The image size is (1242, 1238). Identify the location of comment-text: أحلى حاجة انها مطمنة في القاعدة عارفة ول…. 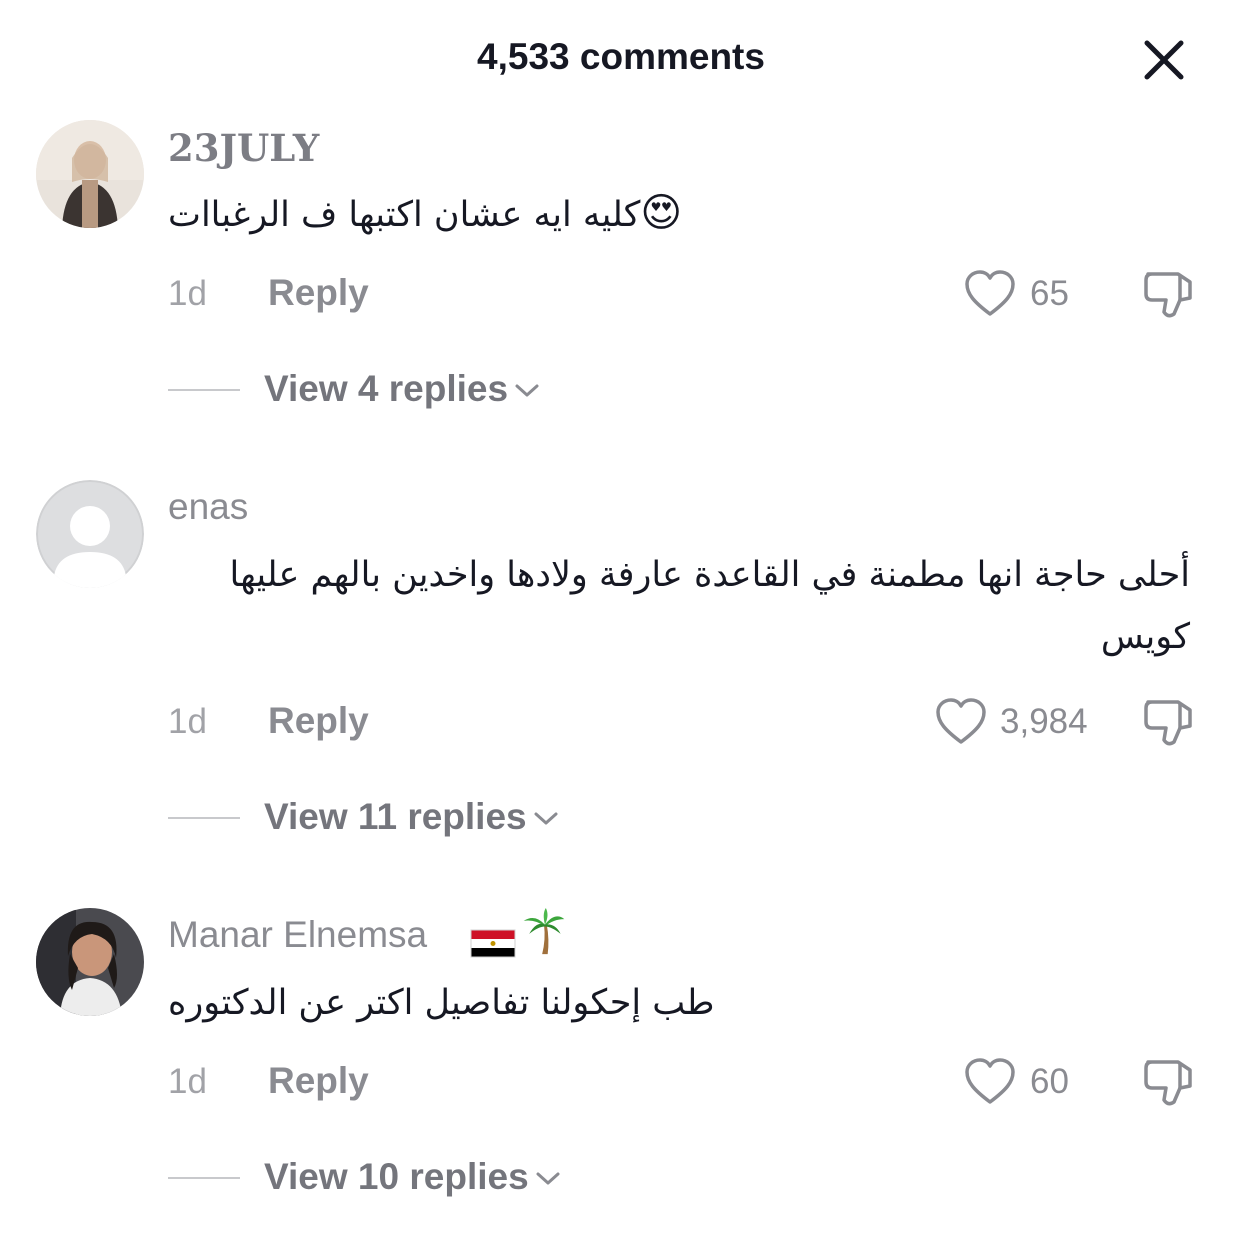
(709, 606).